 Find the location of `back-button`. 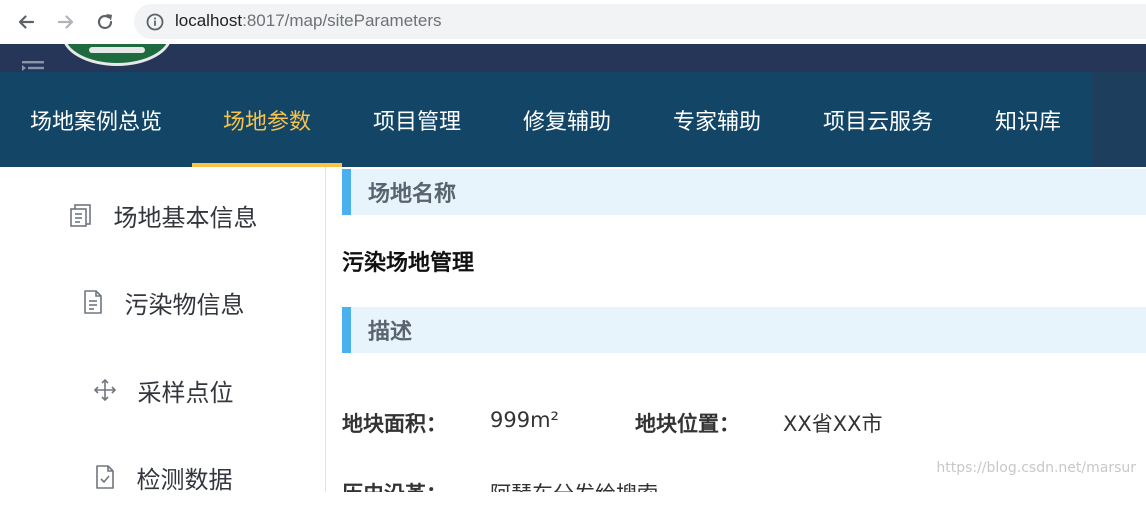

back-button is located at coordinates (26, 22).